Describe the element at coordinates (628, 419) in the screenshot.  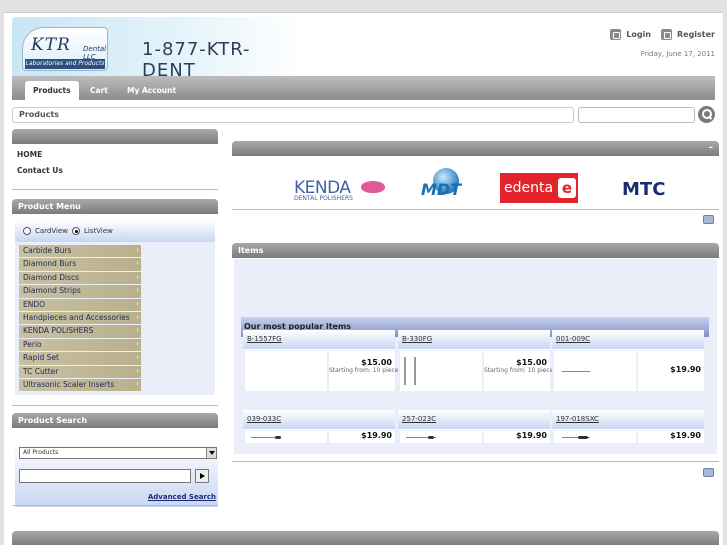
I see `product-code-link: 197-018SXC` at that location.